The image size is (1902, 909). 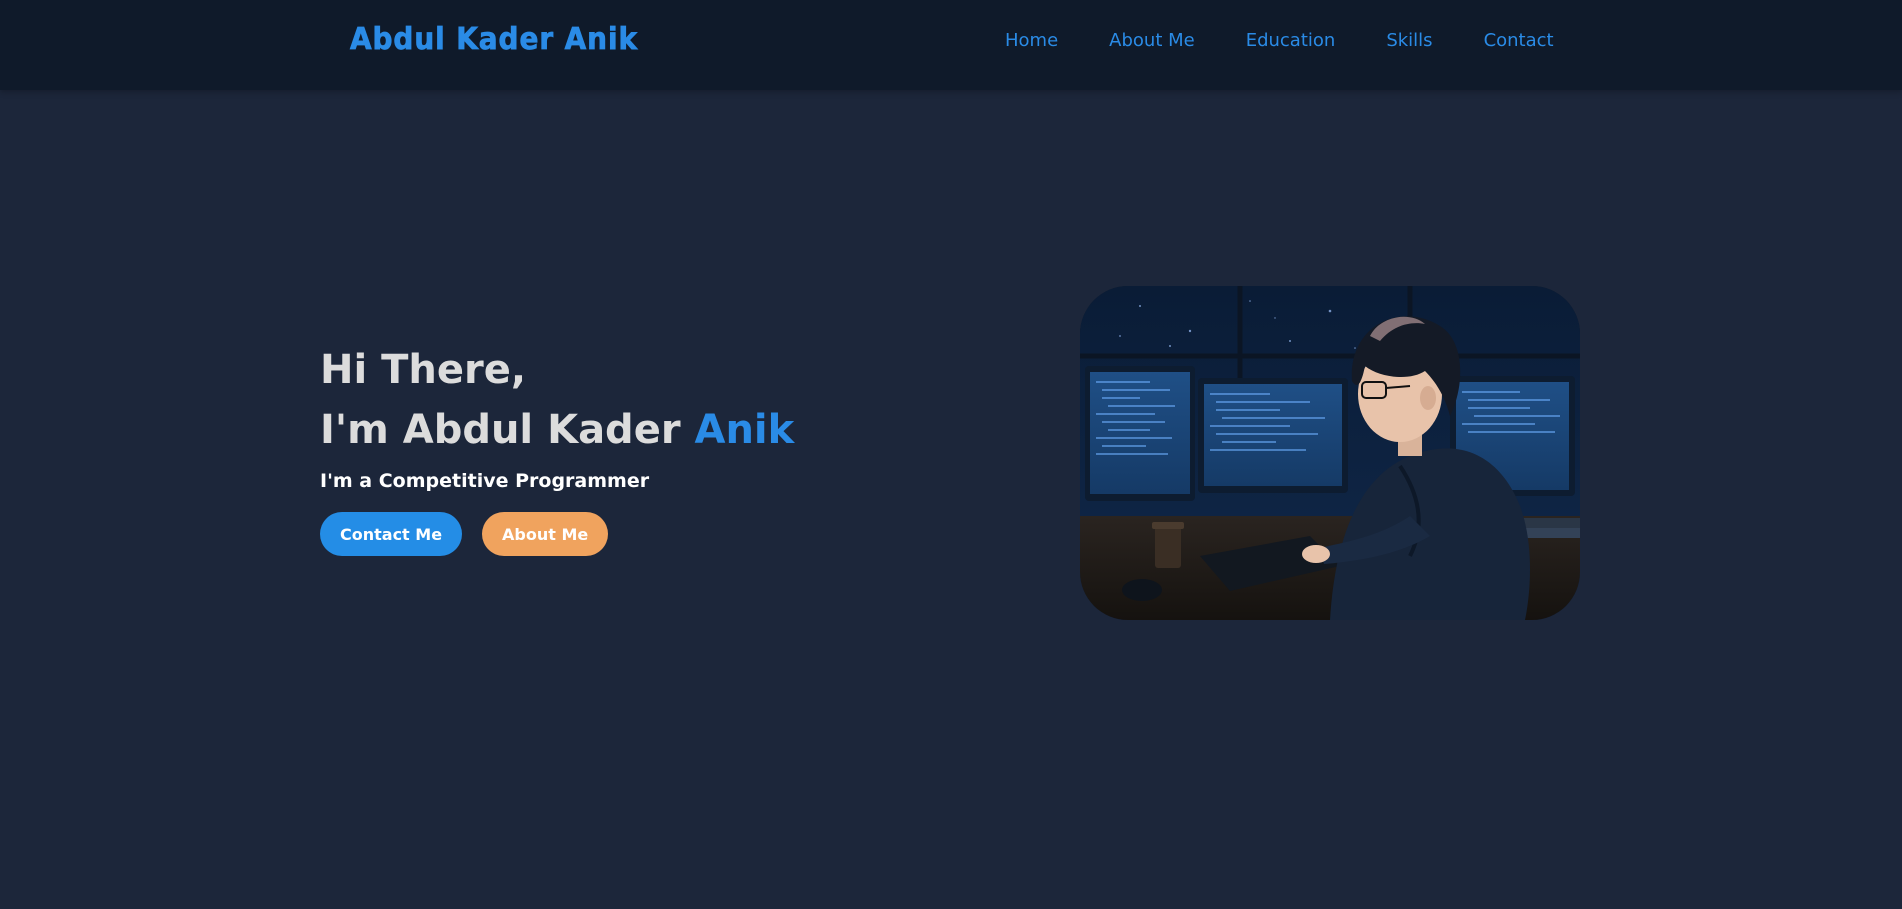 I want to click on hero-tagline: I'm a Competitive Programmer, so click(x=485, y=481).